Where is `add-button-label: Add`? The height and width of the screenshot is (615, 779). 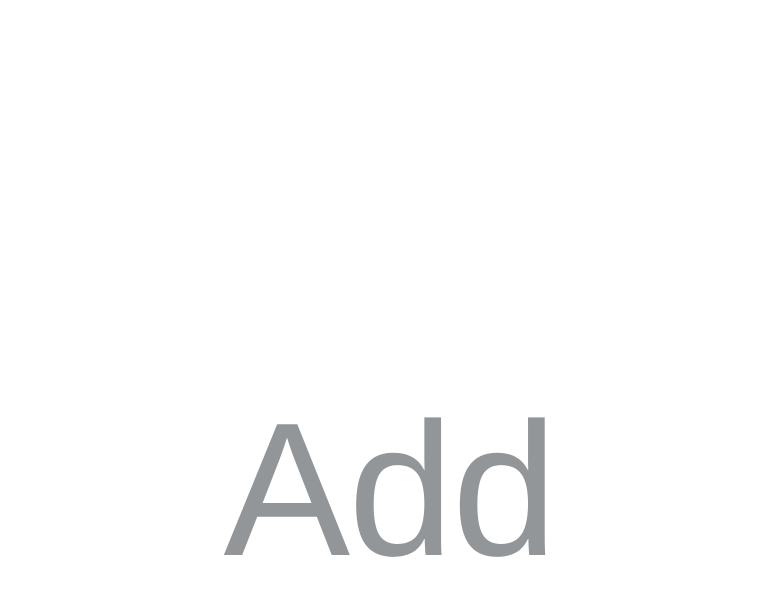
add-button-label: Add is located at coordinates (390, 490).